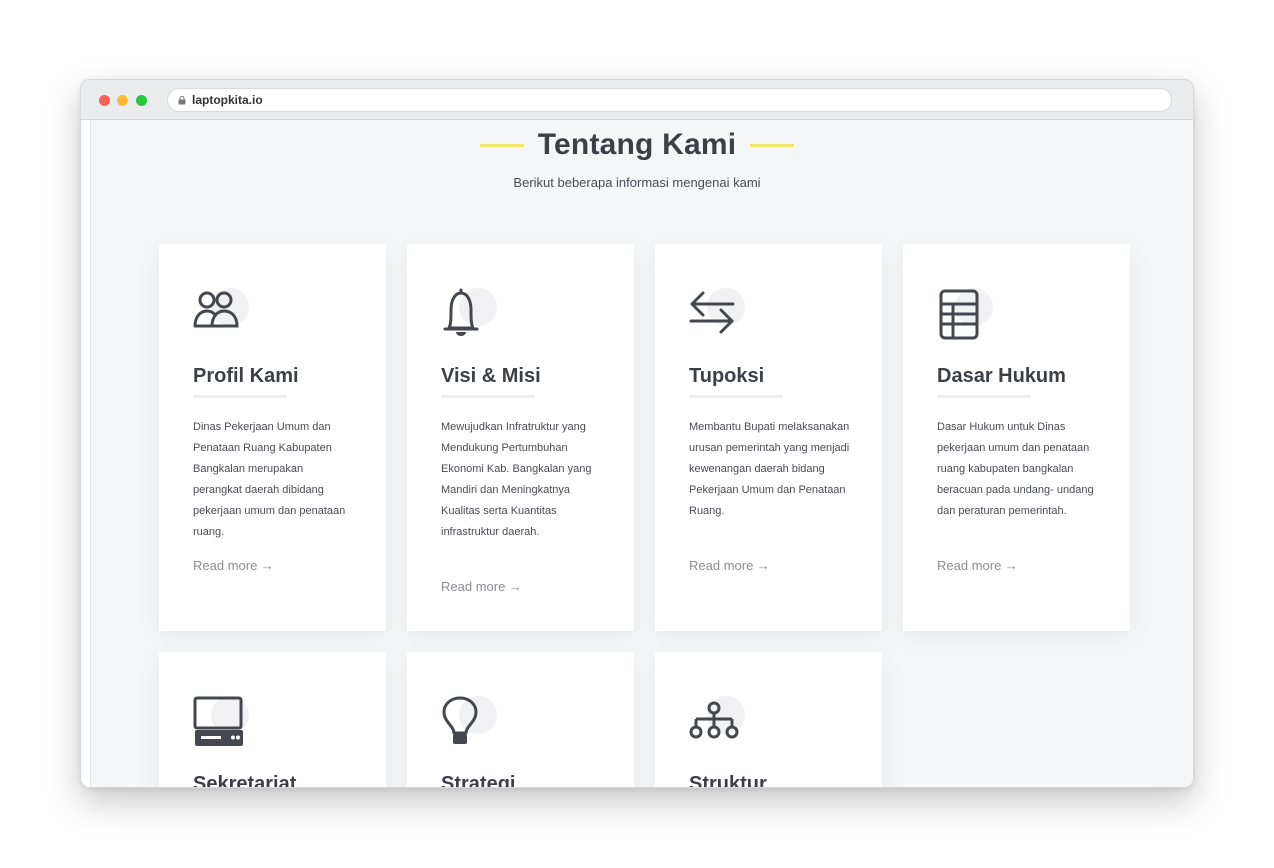 Image resolution: width=1274 pixels, height=868 pixels. Describe the element at coordinates (246, 376) in the screenshot. I see `card-title: Profil Kami` at that location.